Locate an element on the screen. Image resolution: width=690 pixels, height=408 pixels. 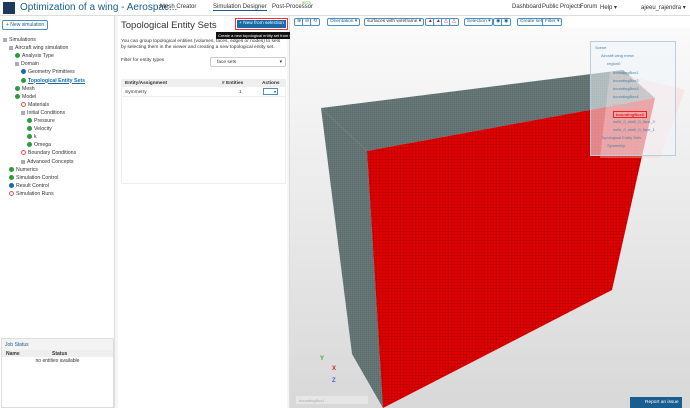
scene-item: solid_0_shell_0_face_1 is located at coordinates (634, 129).